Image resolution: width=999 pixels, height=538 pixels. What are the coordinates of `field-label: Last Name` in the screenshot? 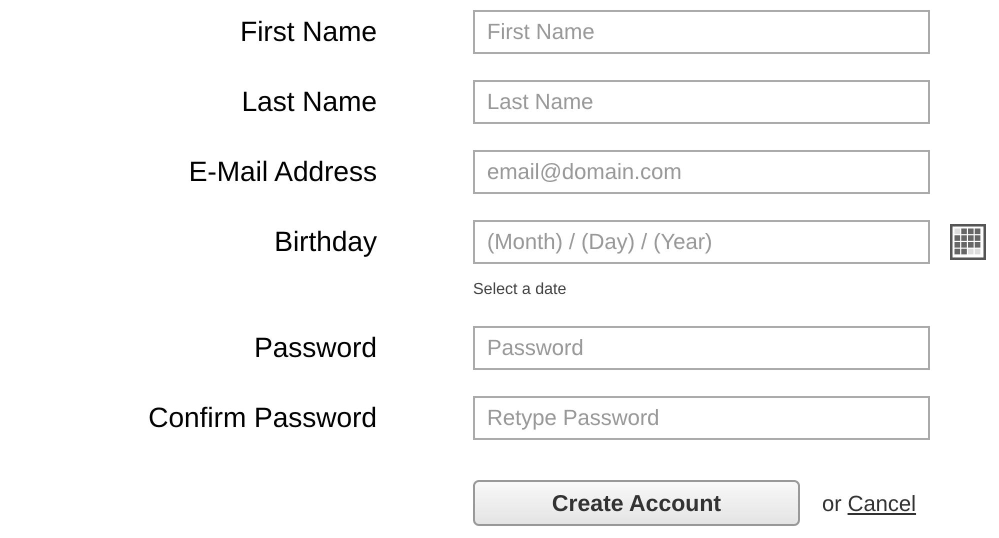 It's located at (309, 101).